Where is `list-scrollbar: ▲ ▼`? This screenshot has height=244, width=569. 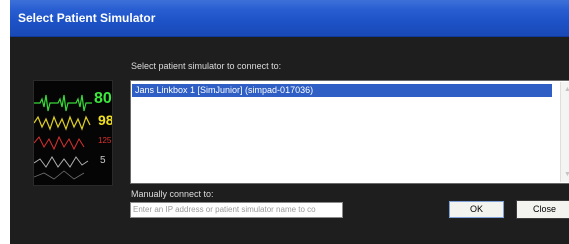 list-scrollbar: ▲ ▼ is located at coordinates (564, 132).